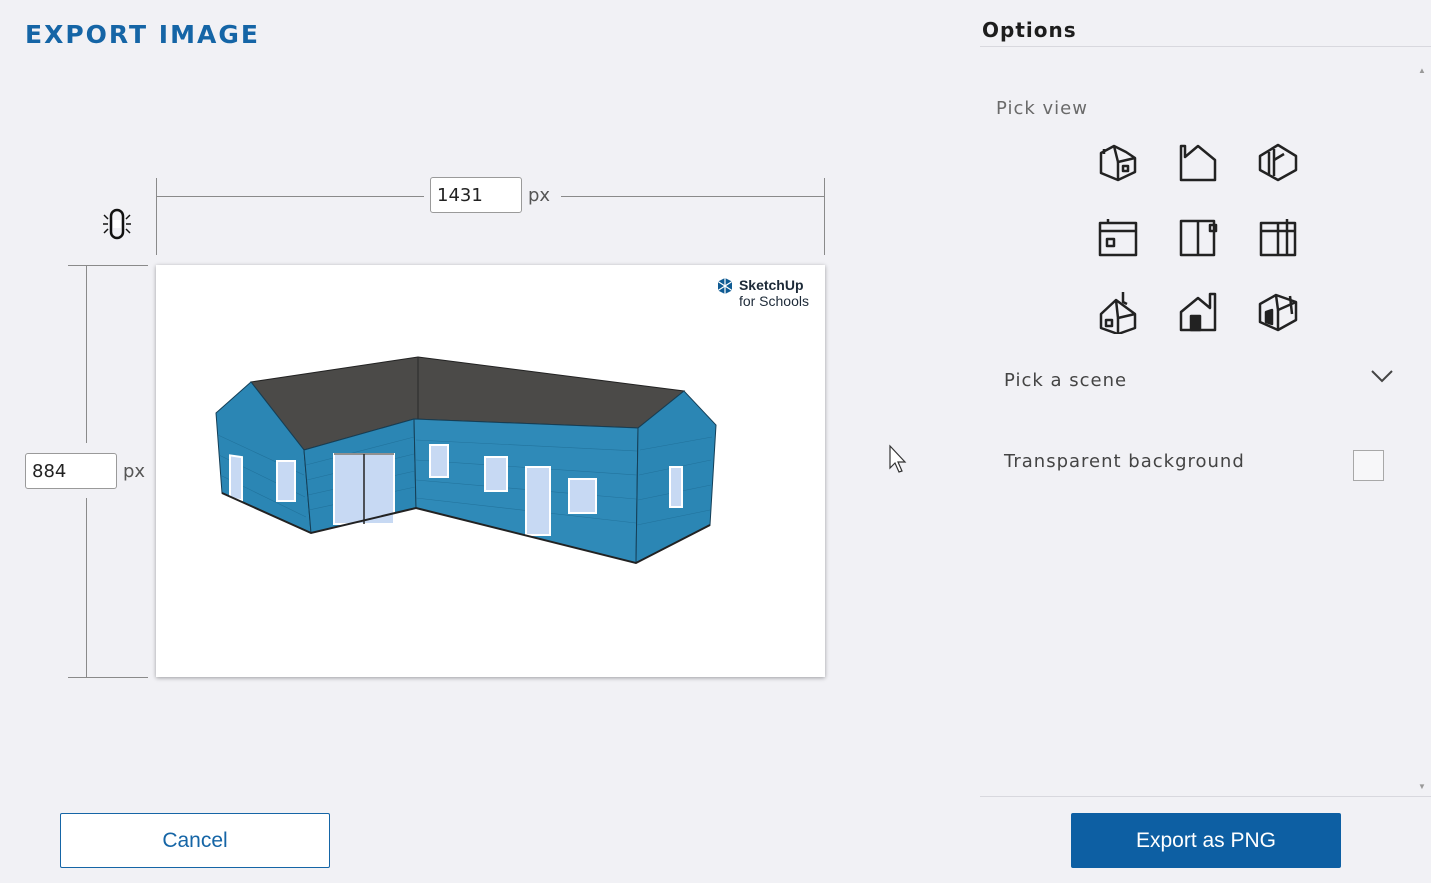  Describe the element at coordinates (1066, 380) in the screenshot. I see `pick-scene-label: Pick a scene` at that location.